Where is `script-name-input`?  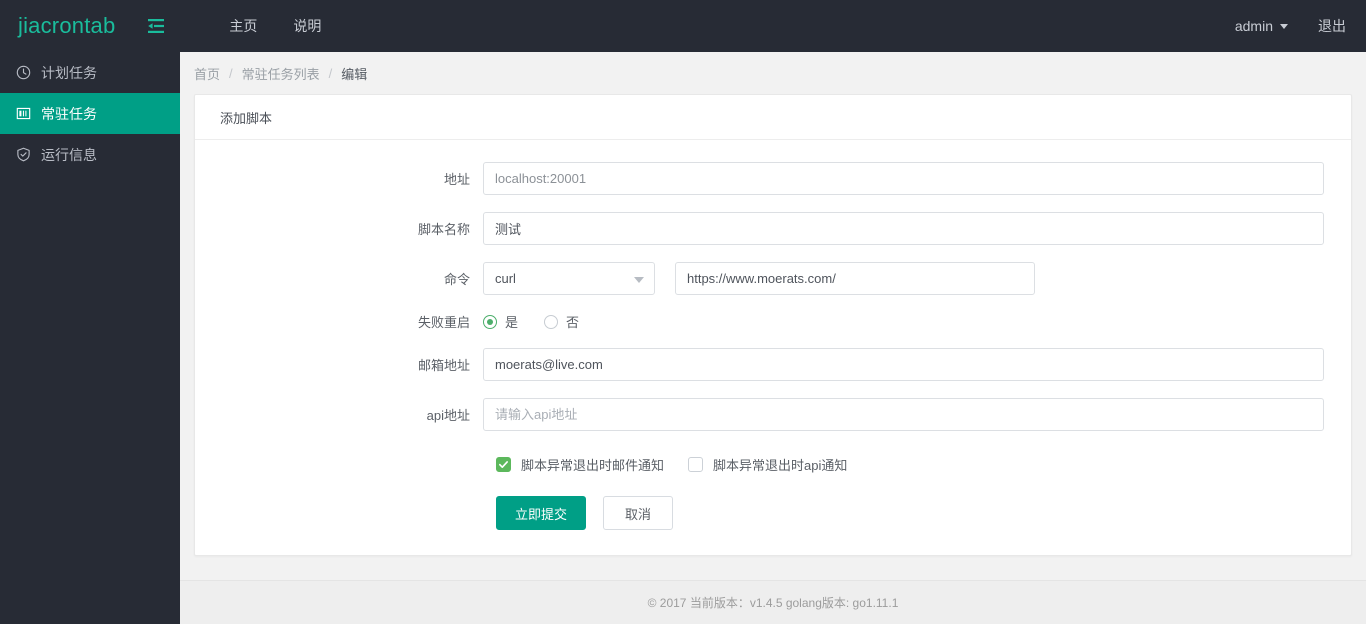
script-name-input is located at coordinates (903, 228).